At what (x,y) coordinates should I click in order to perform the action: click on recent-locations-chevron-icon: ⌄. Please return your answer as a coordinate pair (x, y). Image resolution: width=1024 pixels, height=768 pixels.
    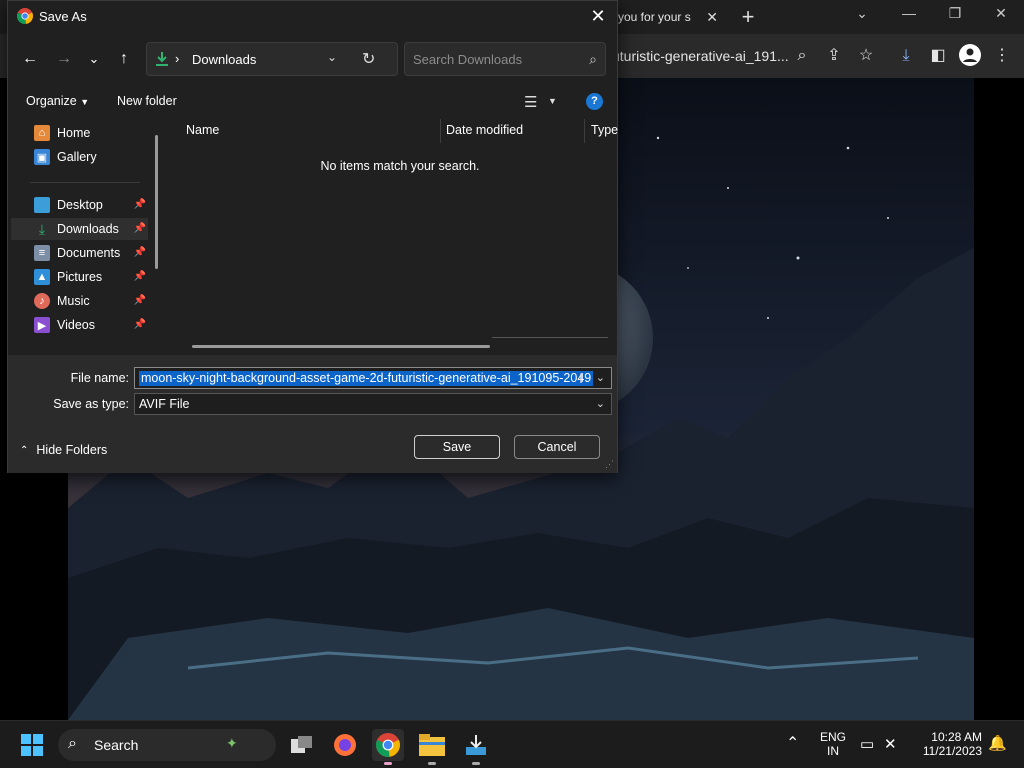
    Looking at the image, I should click on (94, 59).